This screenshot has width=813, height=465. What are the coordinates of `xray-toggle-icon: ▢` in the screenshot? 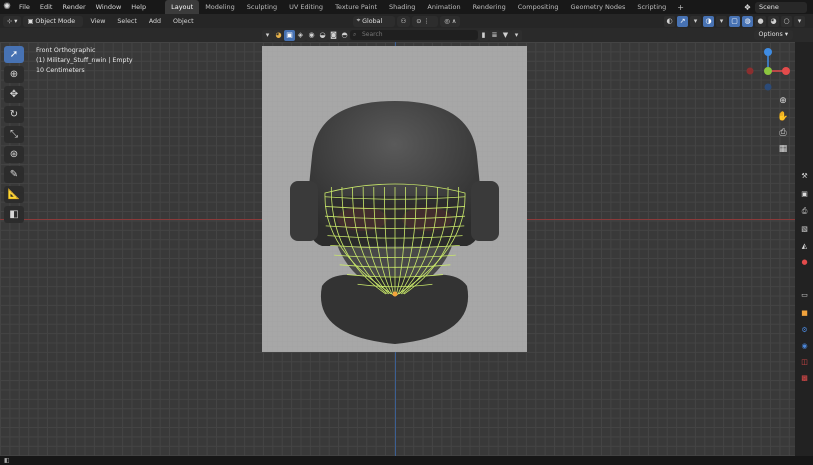 It's located at (734, 21).